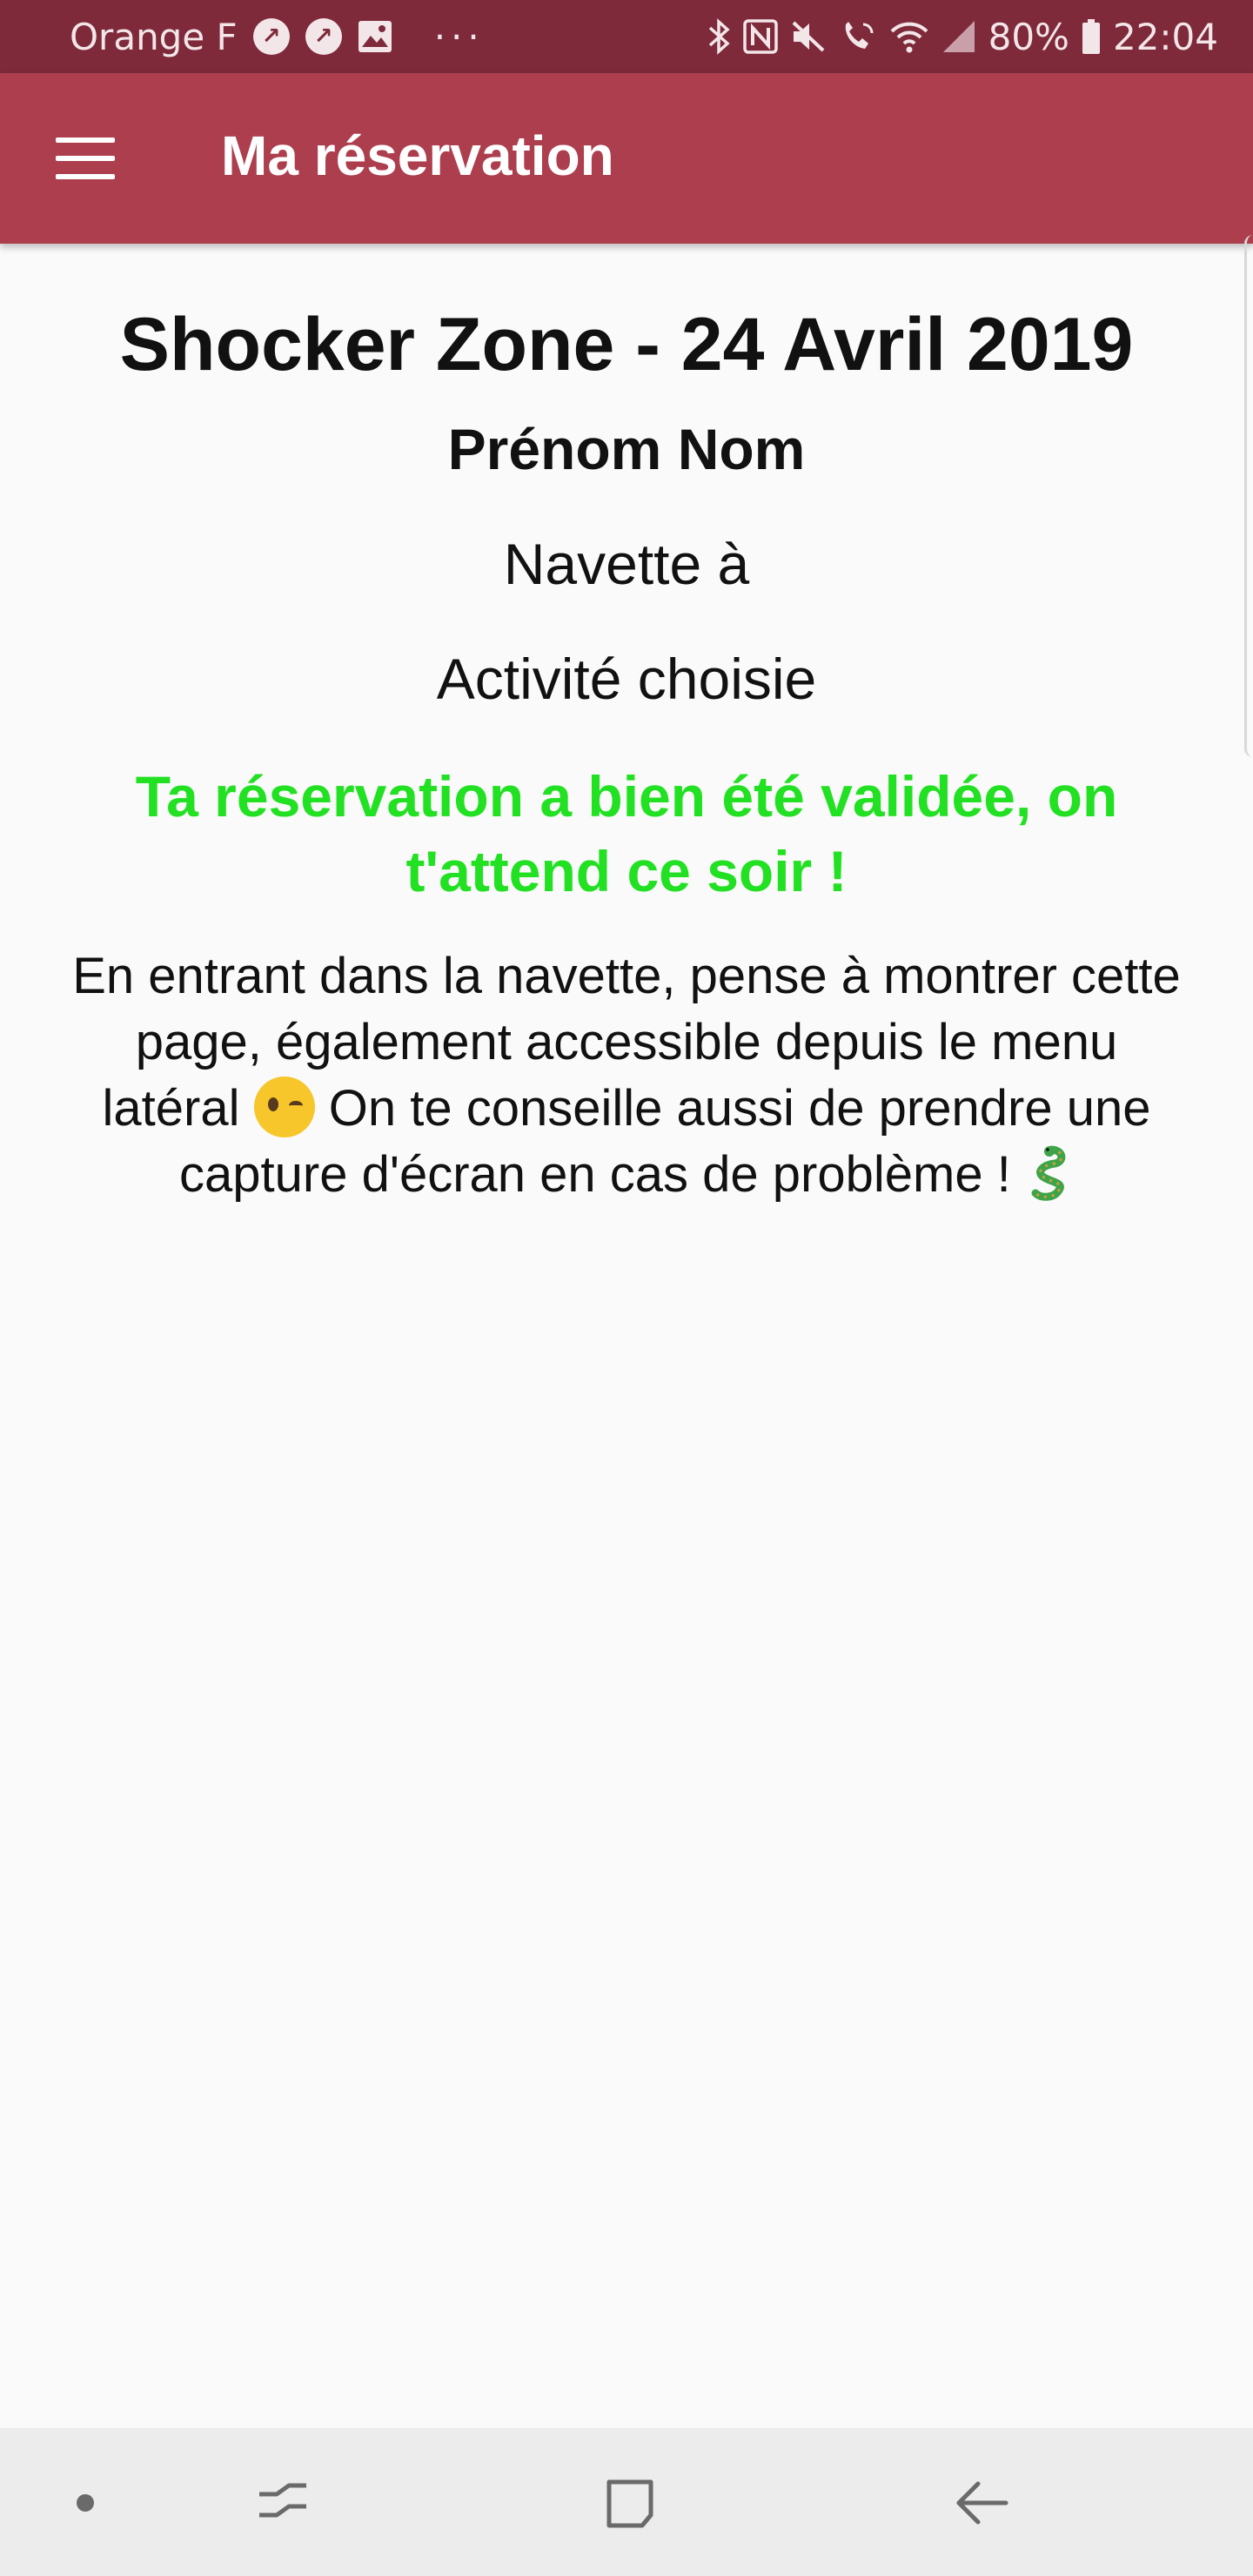  I want to click on missed-call-icon: ↗, so click(271, 37).